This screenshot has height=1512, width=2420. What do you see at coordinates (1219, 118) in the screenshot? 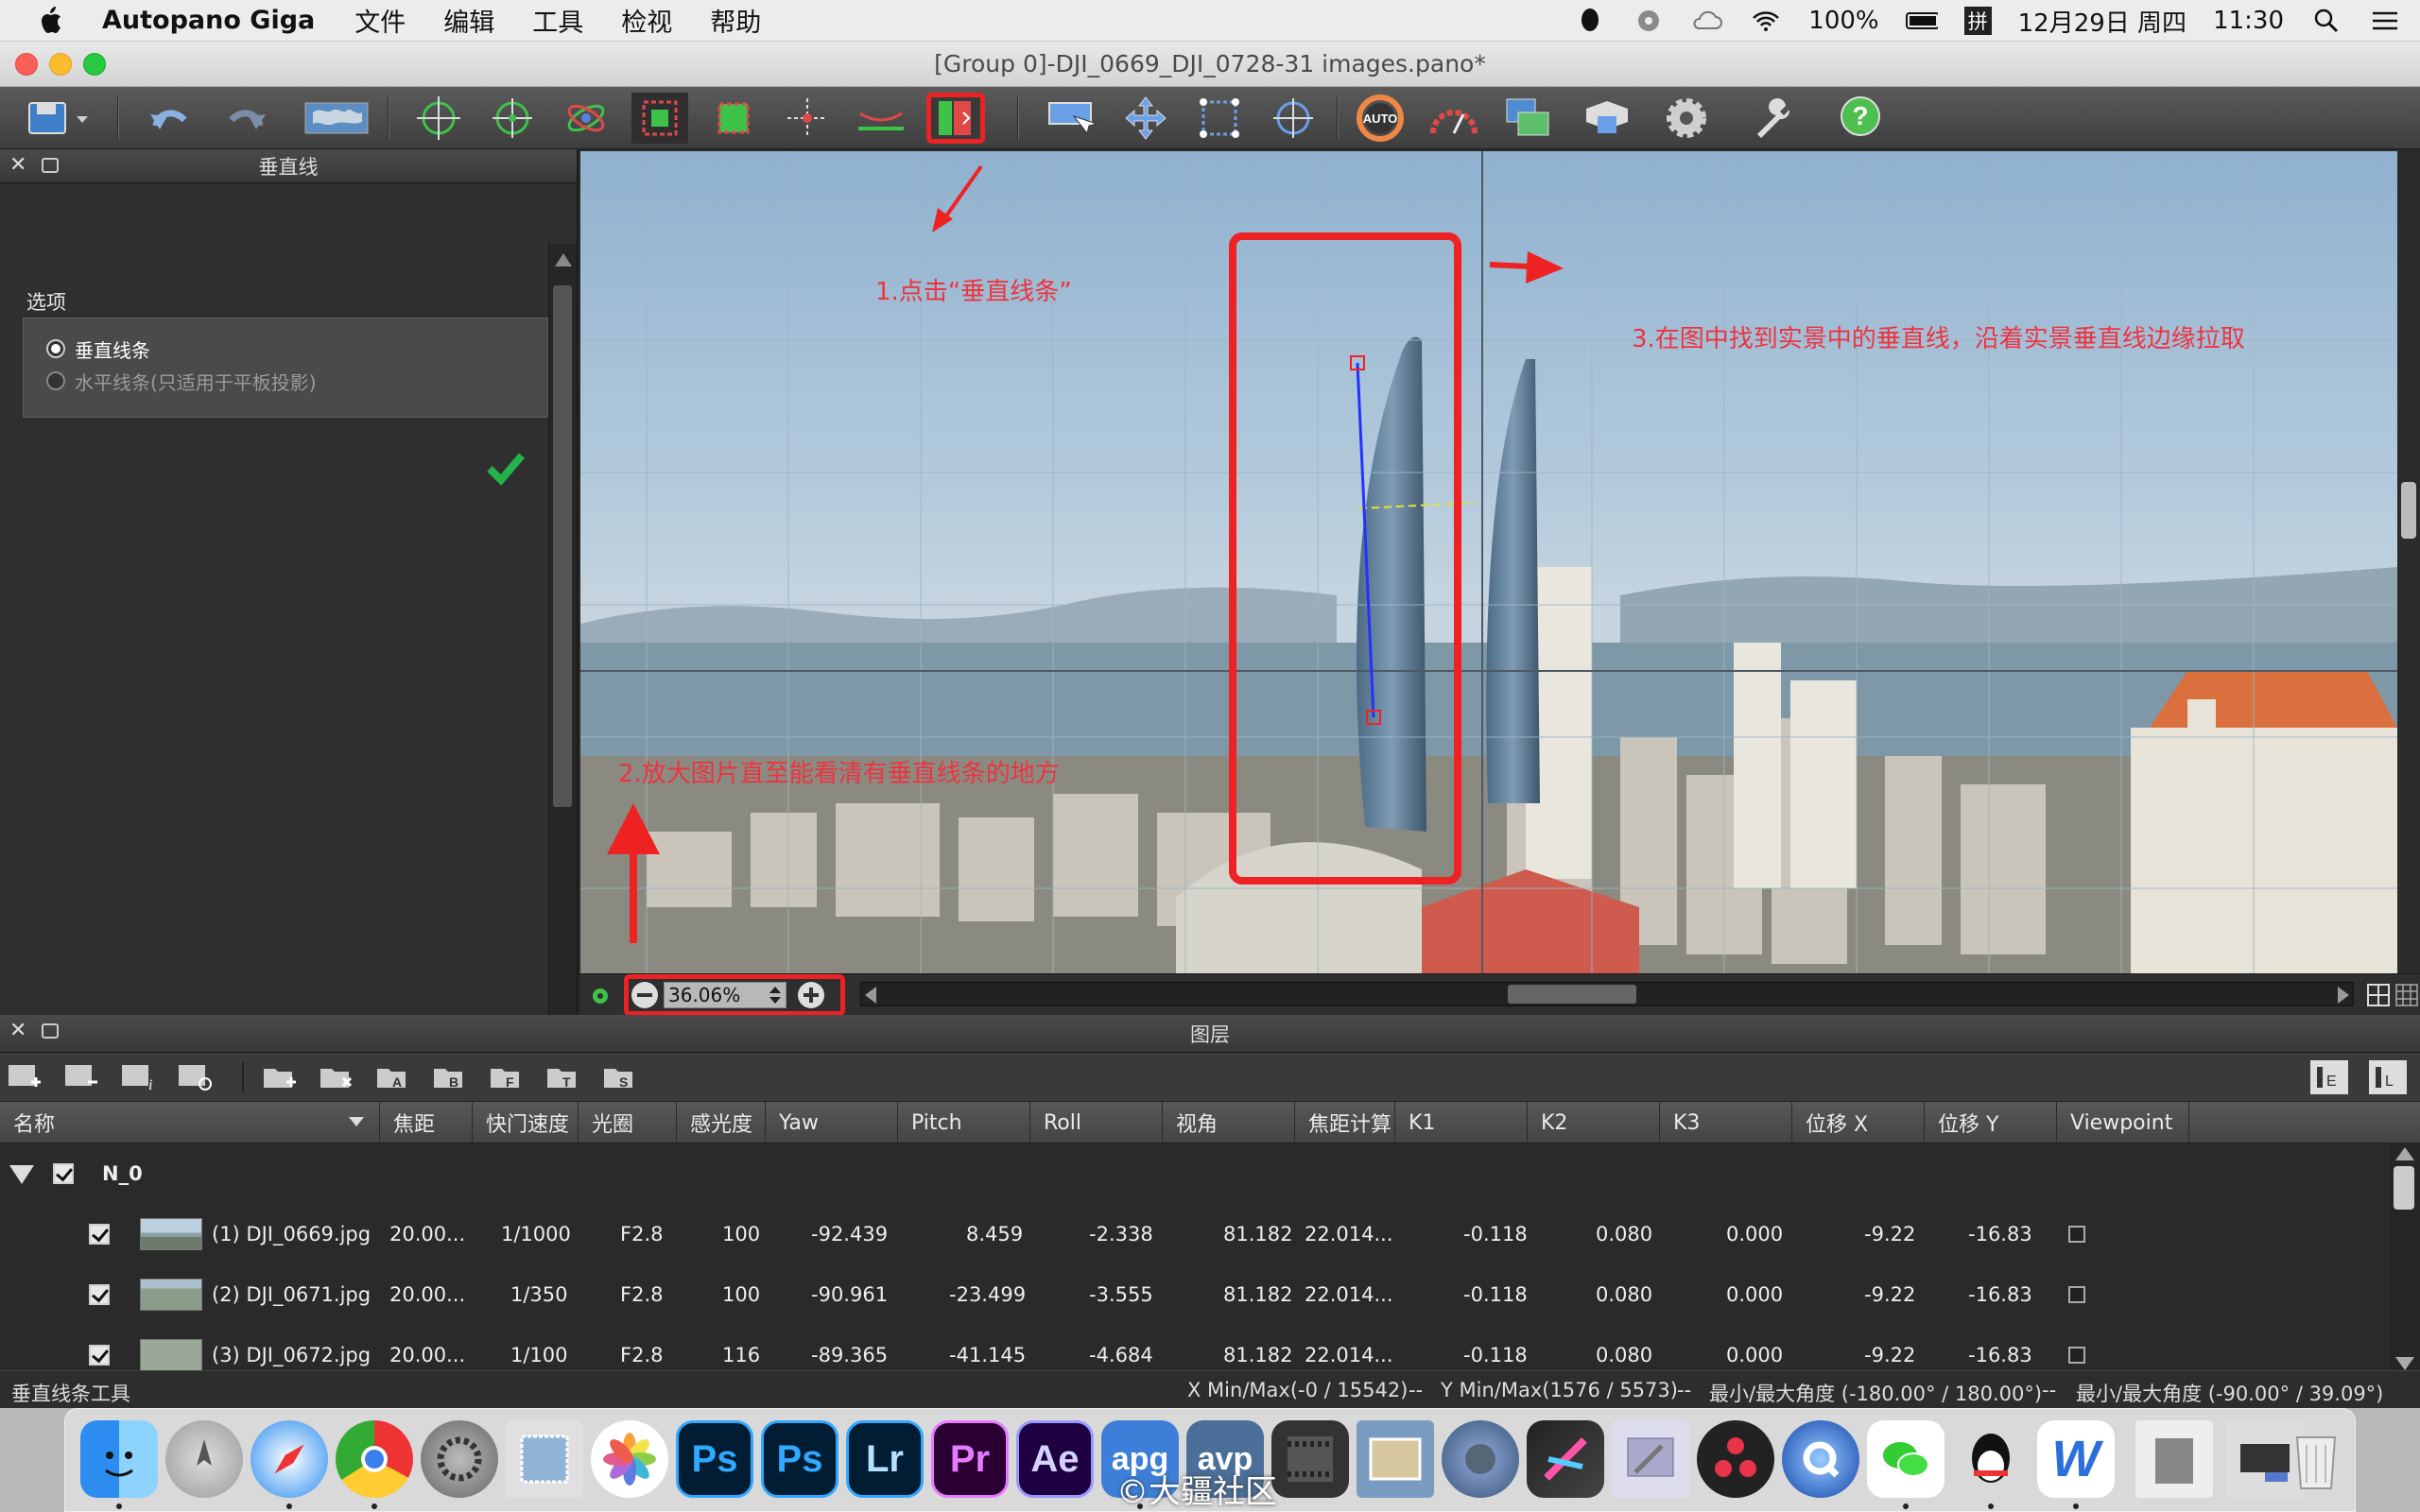
I see `transform-tool-icon` at bounding box center [1219, 118].